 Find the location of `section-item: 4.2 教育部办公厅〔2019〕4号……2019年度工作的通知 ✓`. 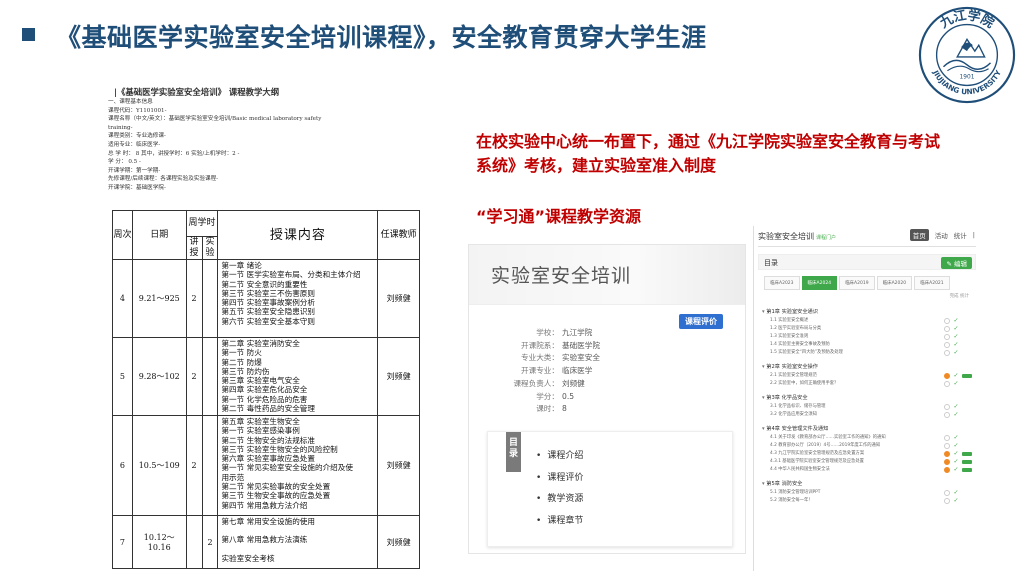

section-item: 4.2 教育部办公厅〔2019〕4号……2019年度工作的通知 ✓ is located at coordinates (867, 446).